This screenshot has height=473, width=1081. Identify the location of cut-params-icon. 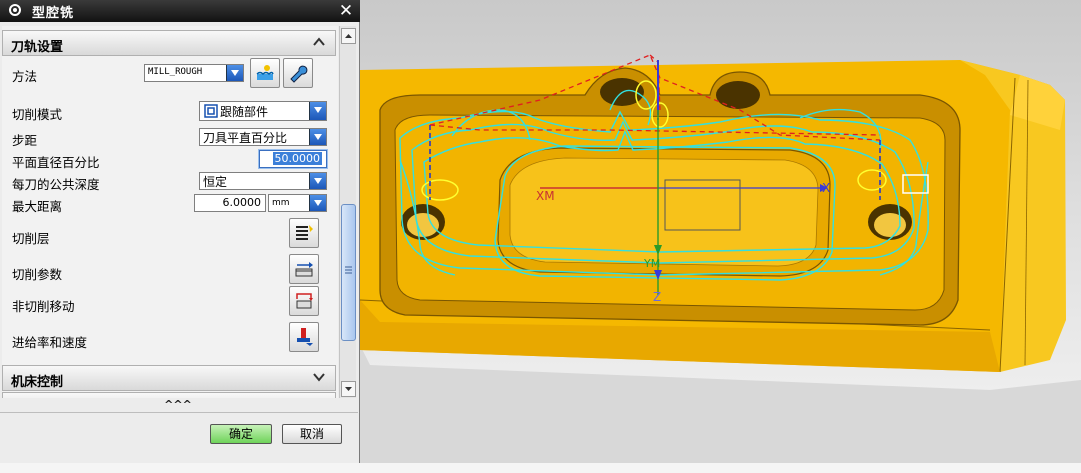
(304, 269).